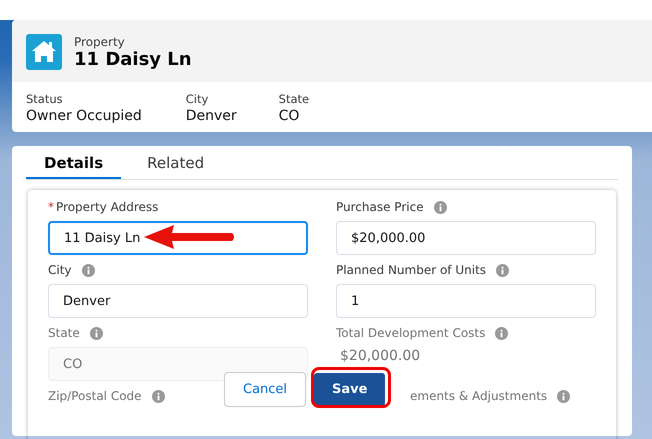  What do you see at coordinates (100, 41) in the screenshot?
I see `object-type: Property` at bounding box center [100, 41].